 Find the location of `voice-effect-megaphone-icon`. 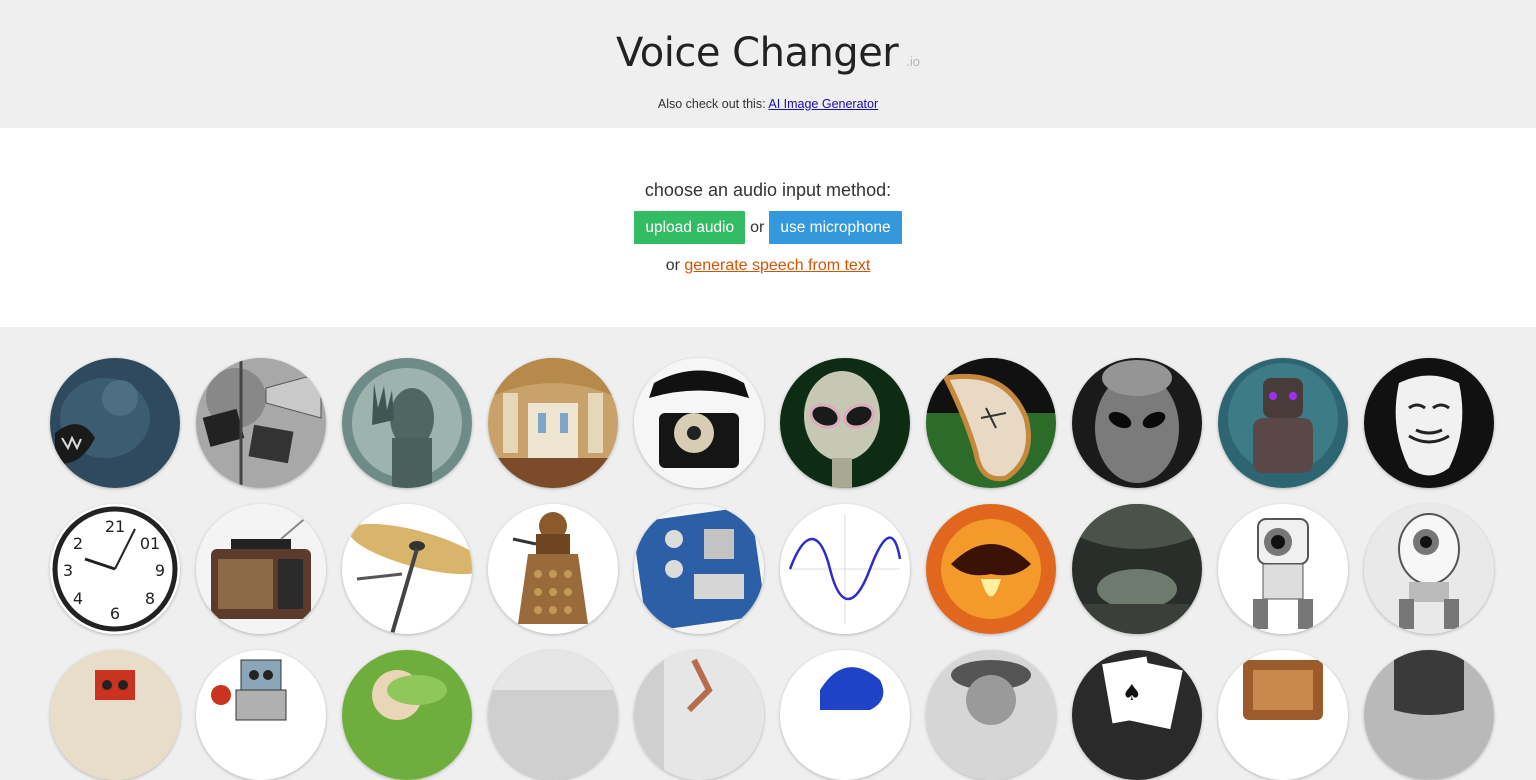

voice-effect-megaphone-icon is located at coordinates (261, 423).